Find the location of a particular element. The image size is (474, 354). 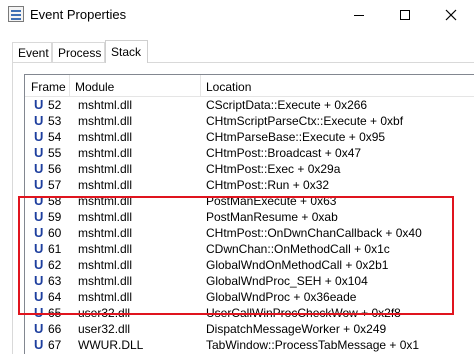

tab-event: Event is located at coordinates (32, 52).